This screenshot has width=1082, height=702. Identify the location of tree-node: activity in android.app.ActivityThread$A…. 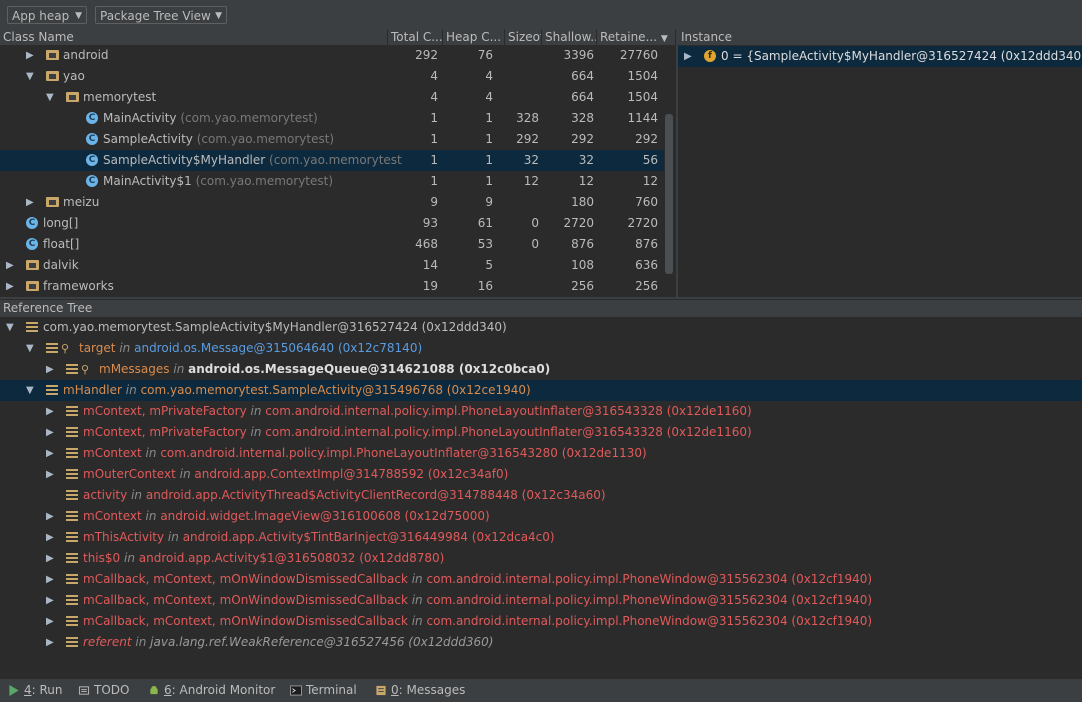
(541, 495).